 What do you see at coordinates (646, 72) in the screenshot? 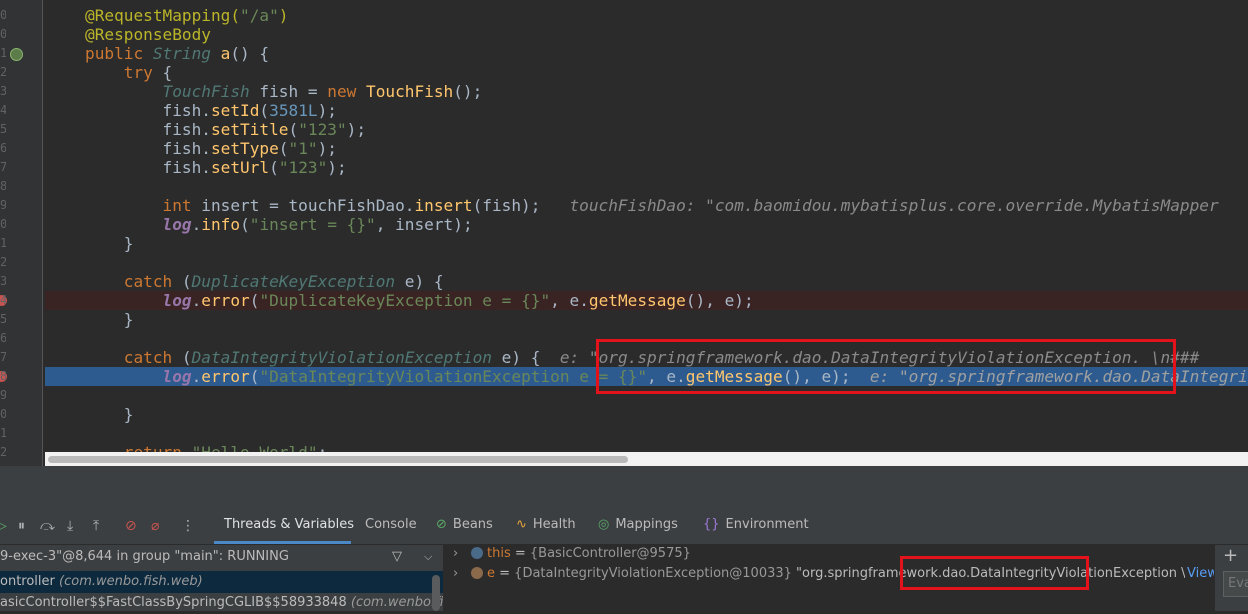
I see `code-line: try {` at bounding box center [646, 72].